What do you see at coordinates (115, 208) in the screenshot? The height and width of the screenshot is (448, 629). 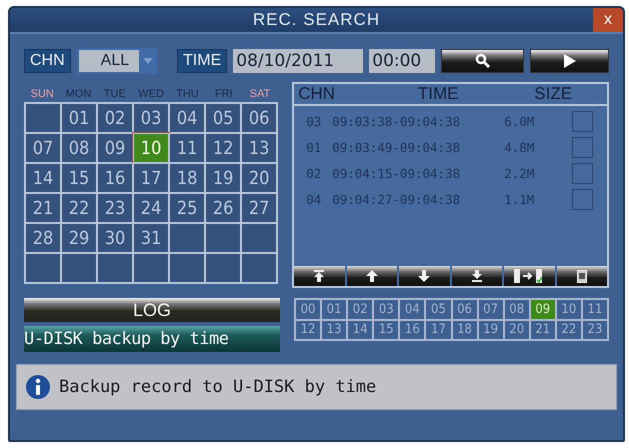 I see `calendar-day: 23` at bounding box center [115, 208].